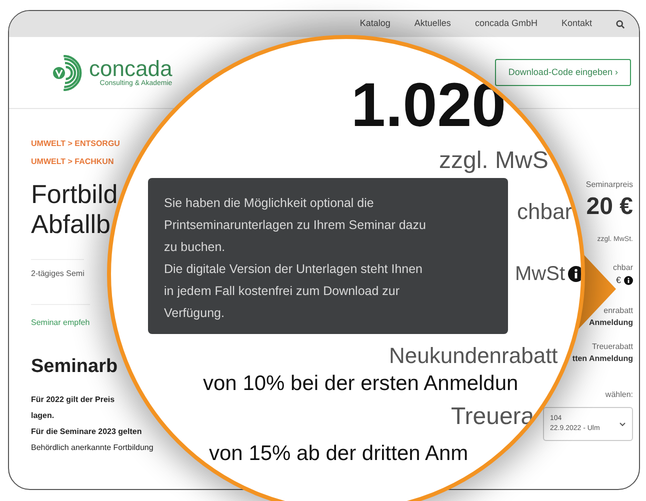 The image size is (646, 501). Describe the element at coordinates (130, 69) in the screenshot. I see `logo-name: concada` at that location.